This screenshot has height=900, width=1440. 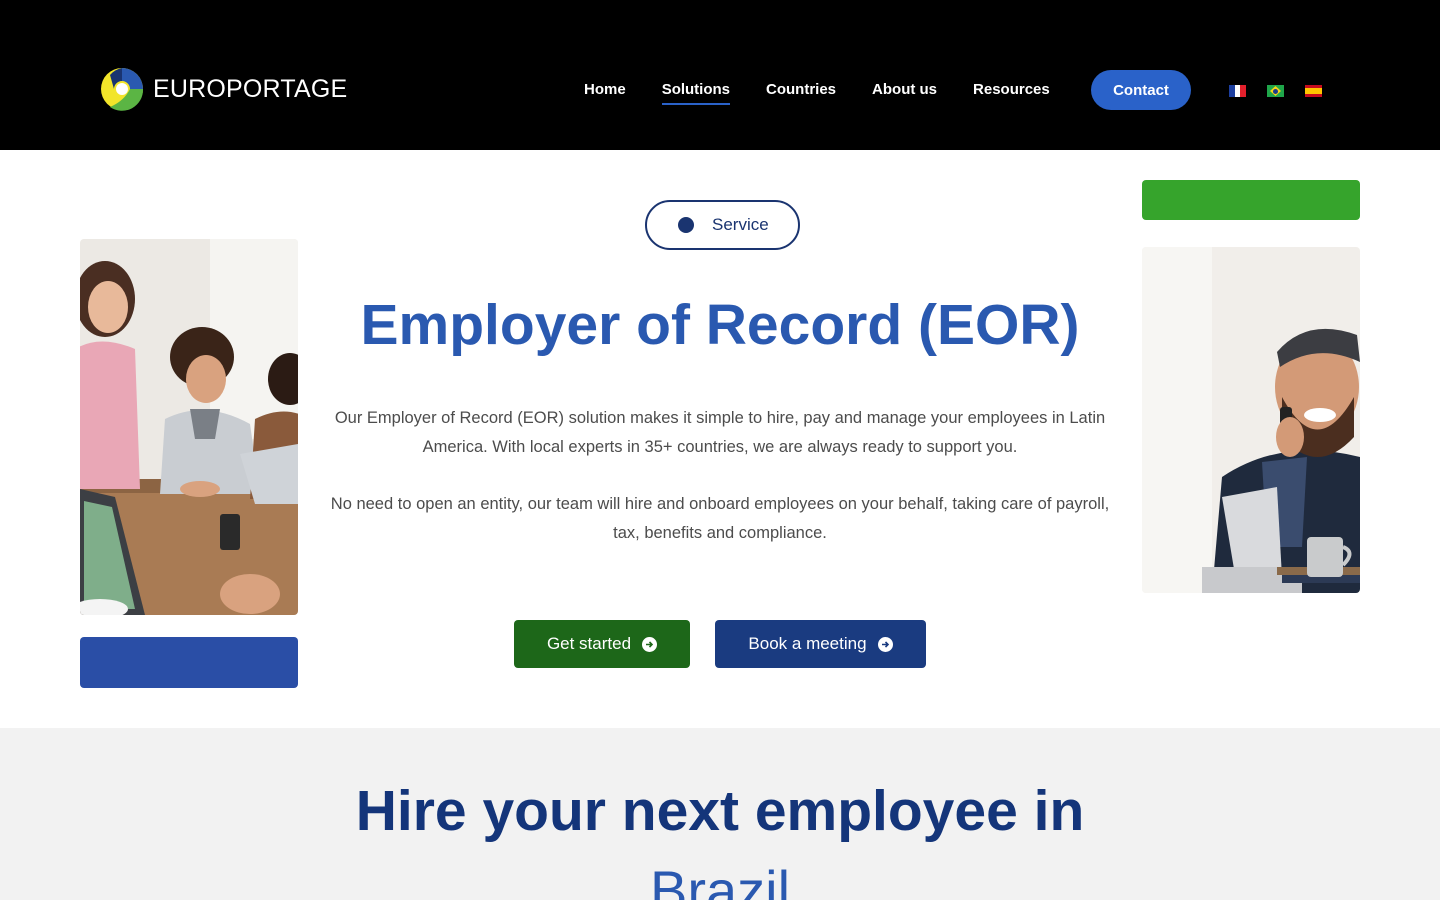 What do you see at coordinates (720, 879) in the screenshot?
I see `hire-country-rotator: Brazil` at bounding box center [720, 879].